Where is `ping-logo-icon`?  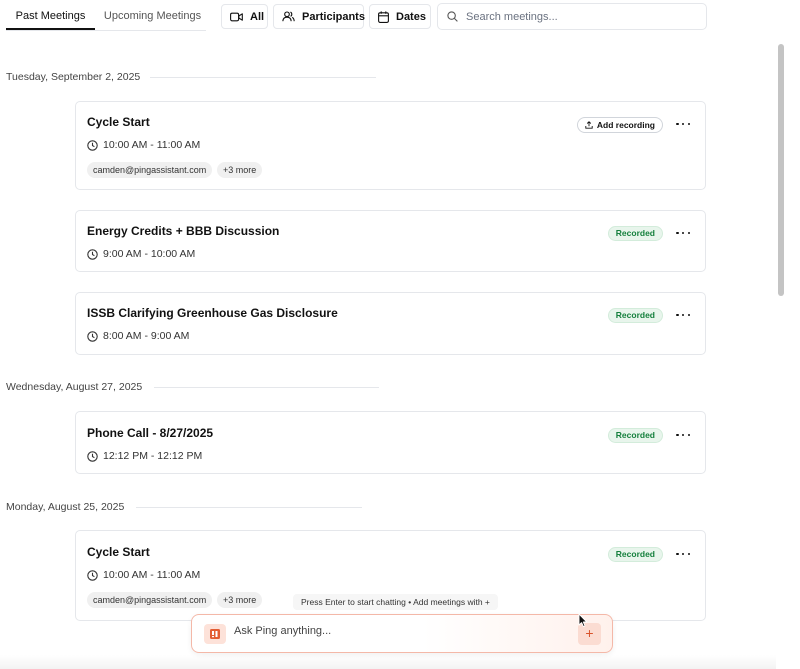 ping-logo-icon is located at coordinates (215, 634).